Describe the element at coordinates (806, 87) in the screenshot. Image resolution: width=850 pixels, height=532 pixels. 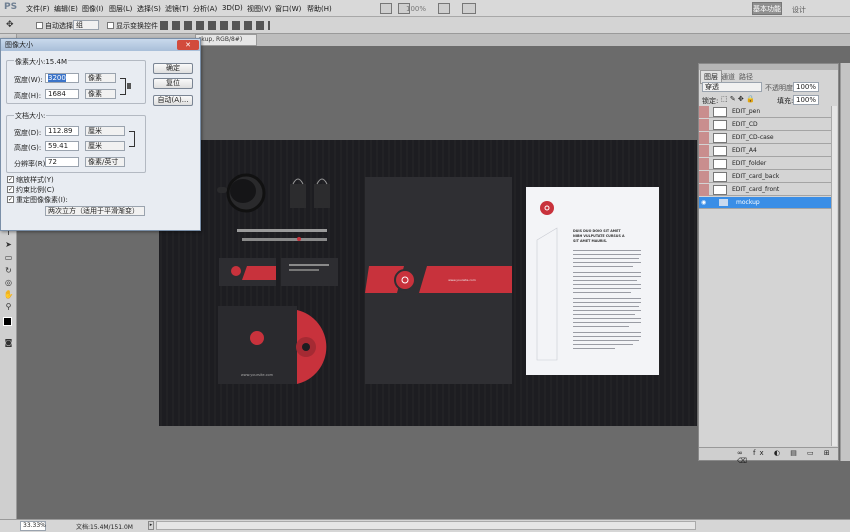
I see `opacity-input: 100%` at that location.